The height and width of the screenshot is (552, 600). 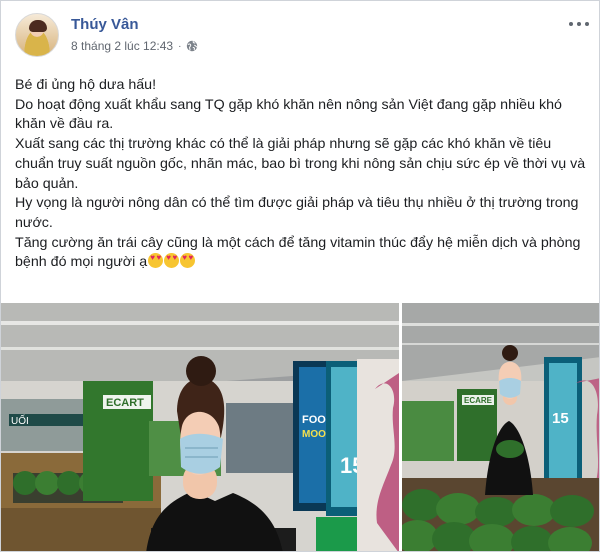 I want to click on photo-right-image: ECARE 15, so click(x=500, y=427).